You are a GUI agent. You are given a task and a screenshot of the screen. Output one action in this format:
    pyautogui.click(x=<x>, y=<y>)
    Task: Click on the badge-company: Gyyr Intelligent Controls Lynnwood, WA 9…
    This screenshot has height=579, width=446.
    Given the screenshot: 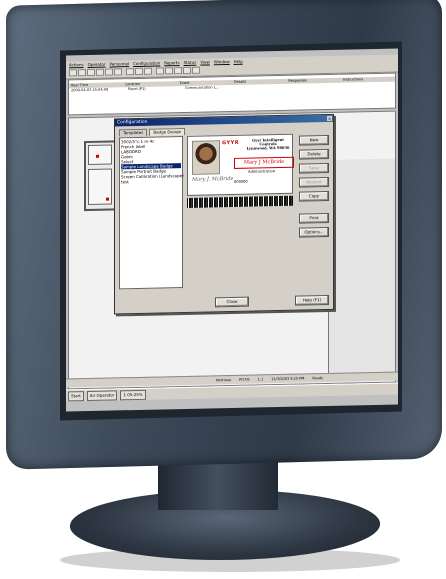 What is the action you would take?
    pyautogui.click(x=268, y=144)
    